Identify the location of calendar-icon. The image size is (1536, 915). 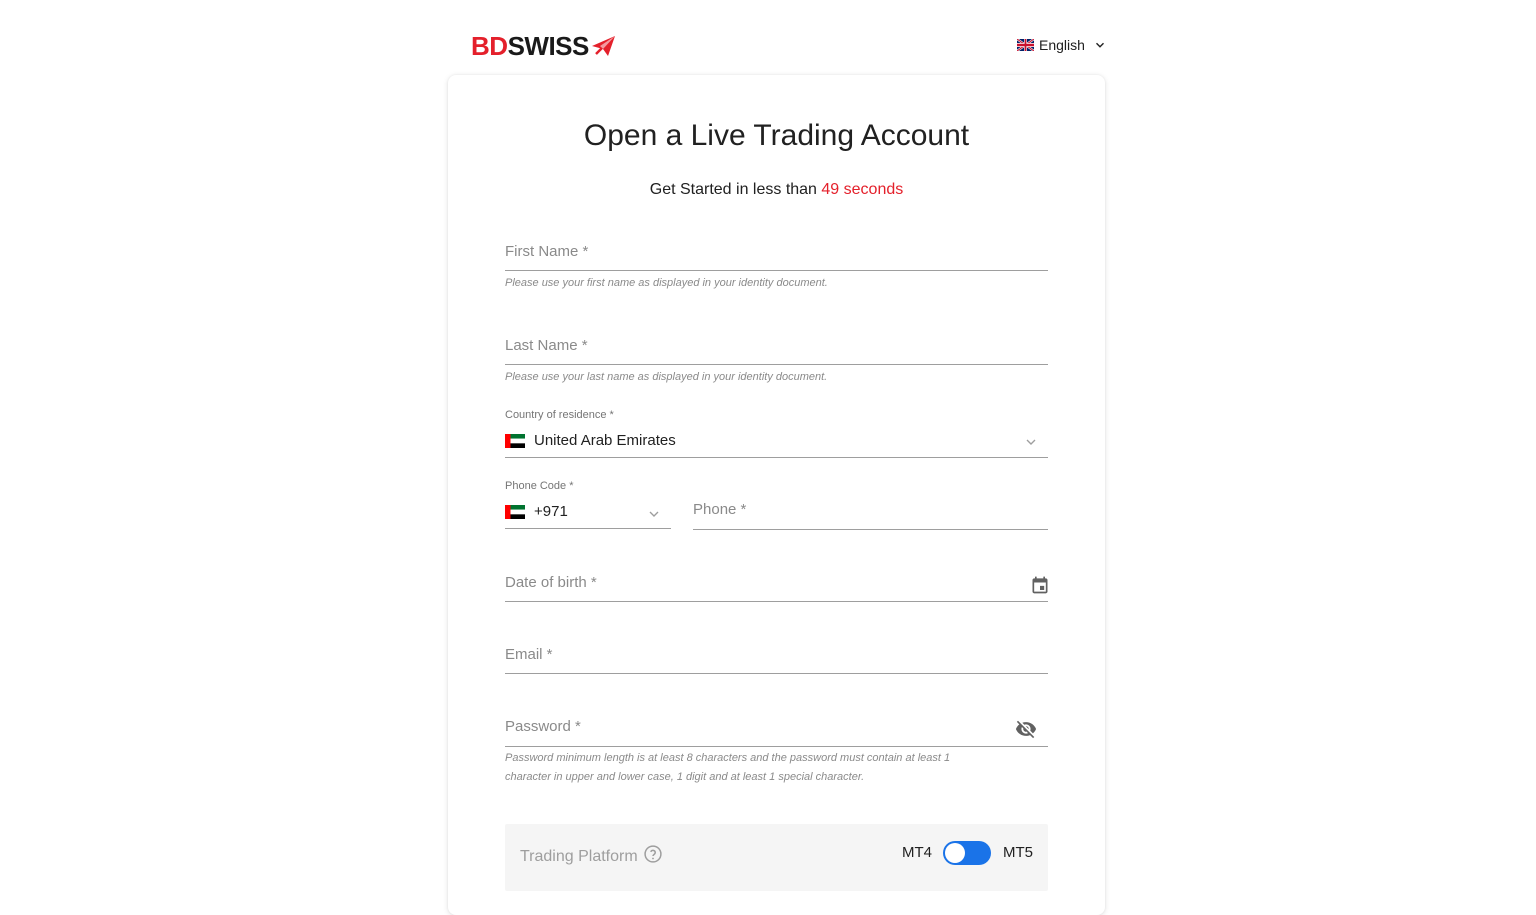
(1040, 585).